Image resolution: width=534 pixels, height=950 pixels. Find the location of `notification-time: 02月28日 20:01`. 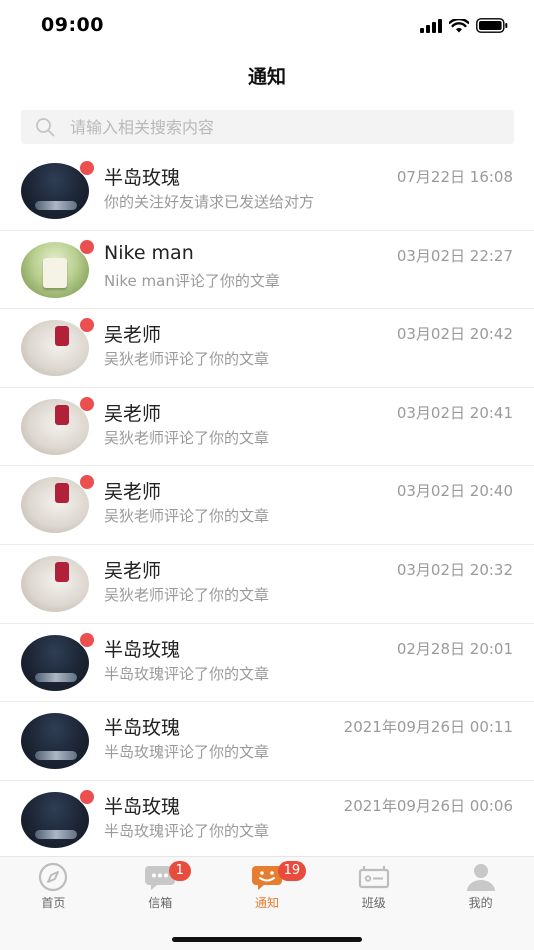

notification-time: 02月28日 20:01 is located at coordinates (454, 648).